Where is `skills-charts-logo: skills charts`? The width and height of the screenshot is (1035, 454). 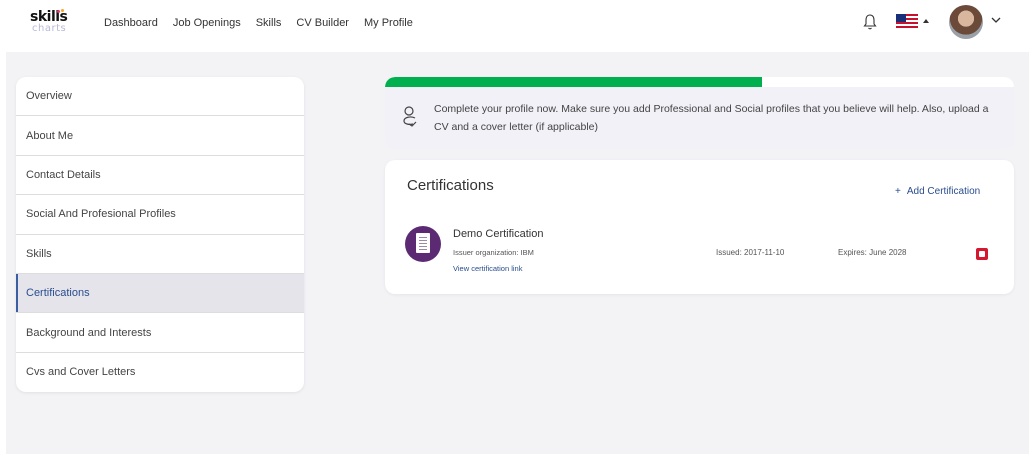 skills-charts-logo: skills charts is located at coordinates (52, 24).